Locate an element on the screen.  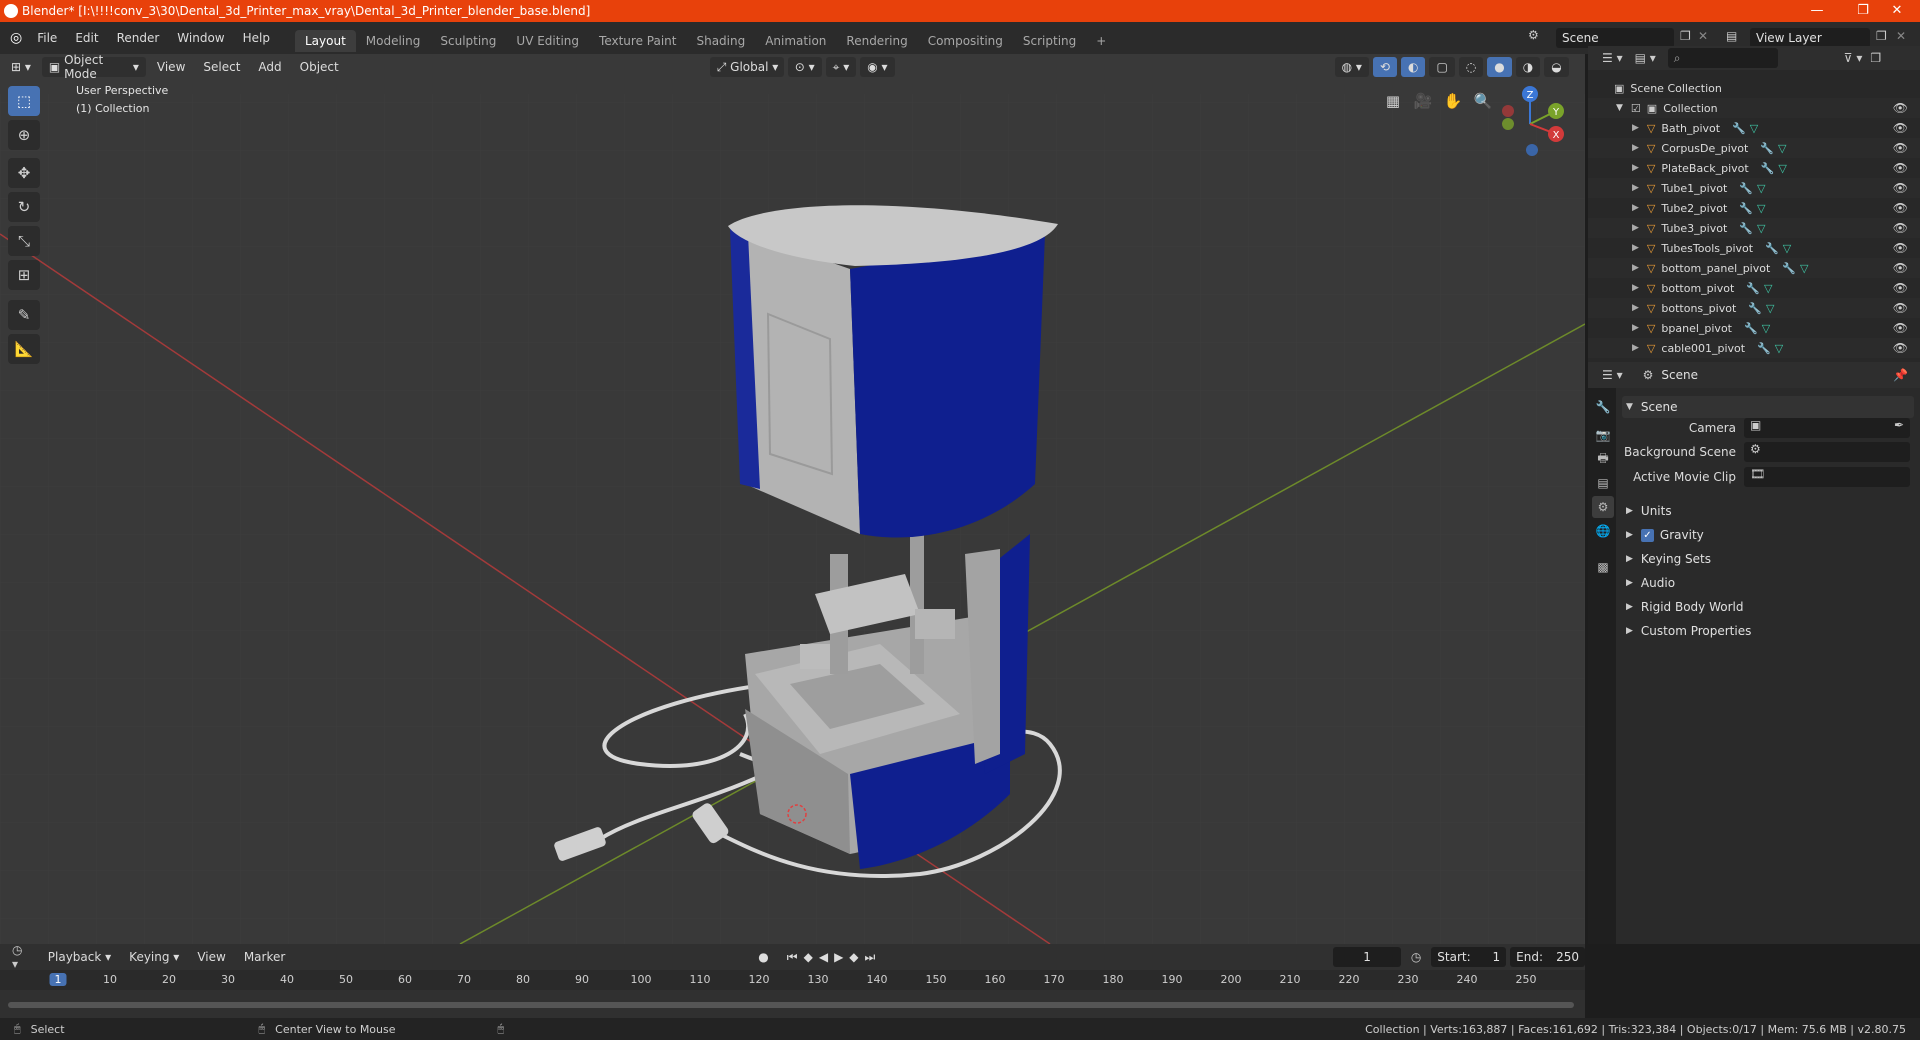
output-tab-icon: 🖶 is located at coordinates (1603, 459).